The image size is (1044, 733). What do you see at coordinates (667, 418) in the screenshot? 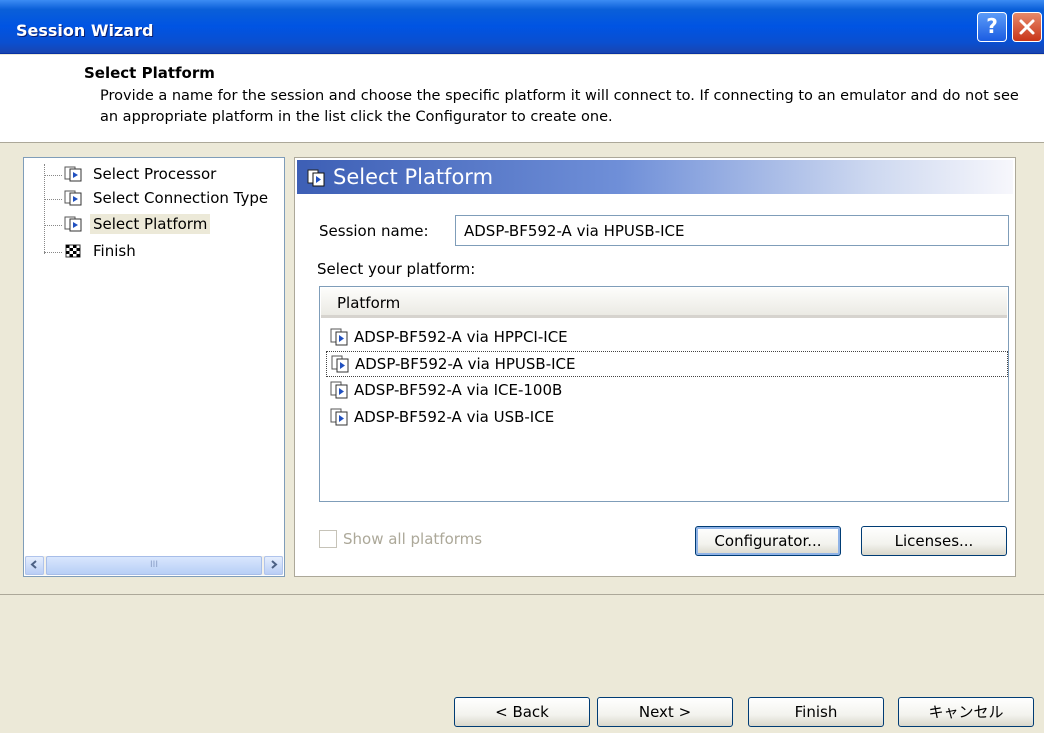
I see `list-item: ADSP-BF592-A via USB-ICE` at bounding box center [667, 418].